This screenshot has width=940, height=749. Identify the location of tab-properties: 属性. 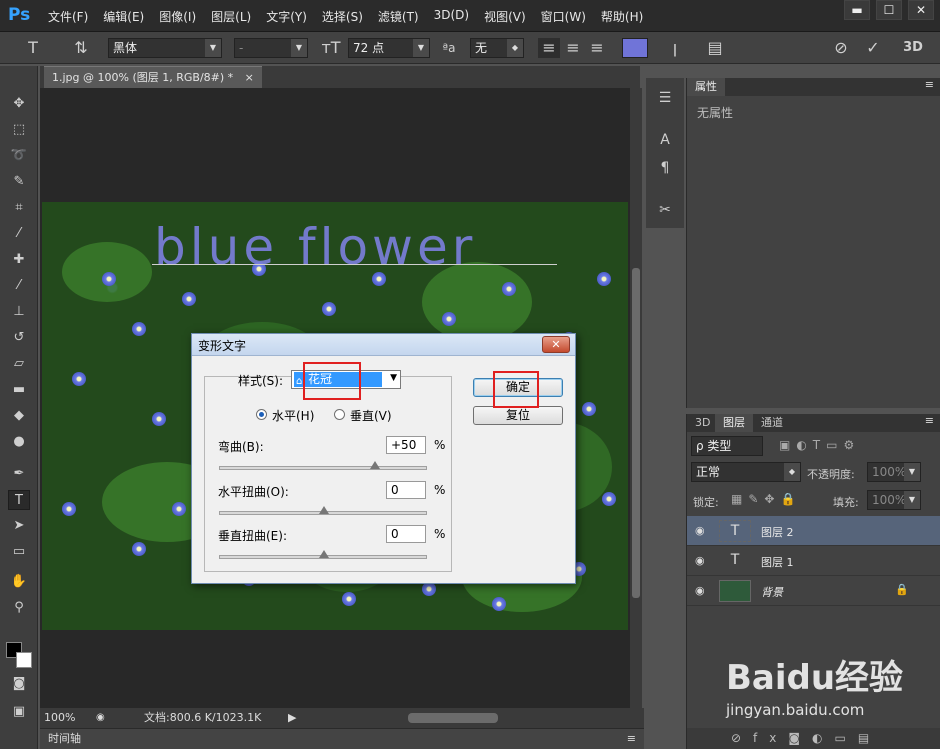
(706, 87).